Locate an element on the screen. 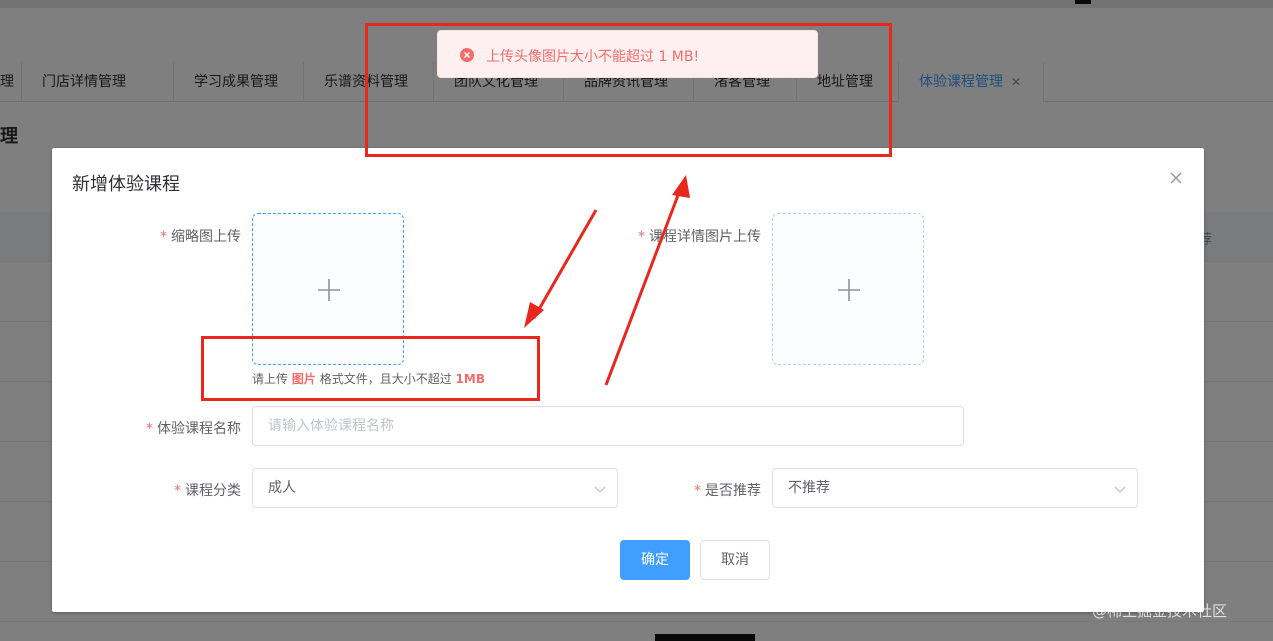 The height and width of the screenshot is (641, 1273). arrow-to-tip is located at coordinates (561, 268).